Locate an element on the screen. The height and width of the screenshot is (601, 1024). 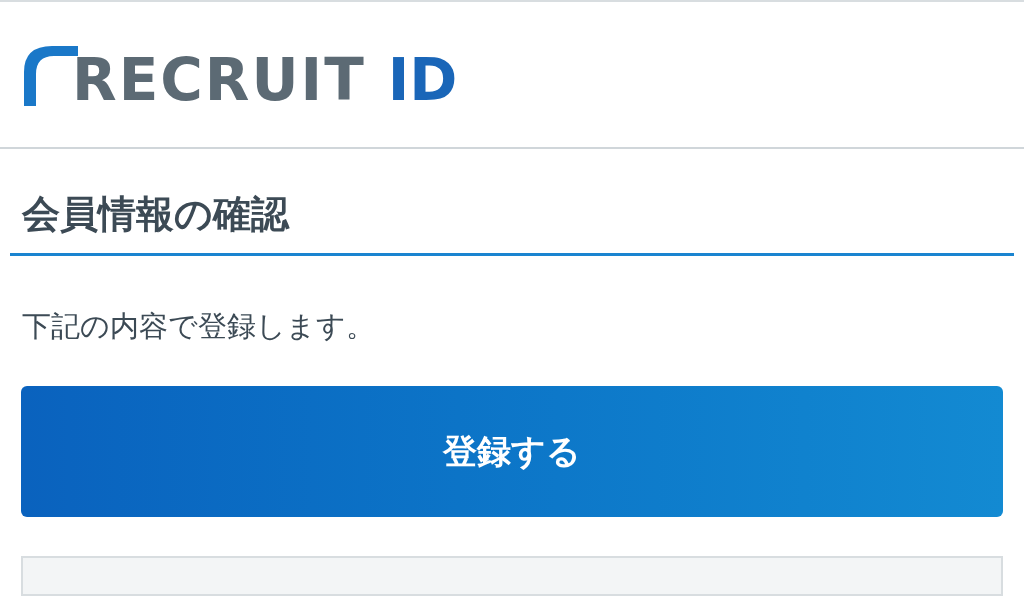
logo-text: RECRUIT is located at coordinates (219, 79).